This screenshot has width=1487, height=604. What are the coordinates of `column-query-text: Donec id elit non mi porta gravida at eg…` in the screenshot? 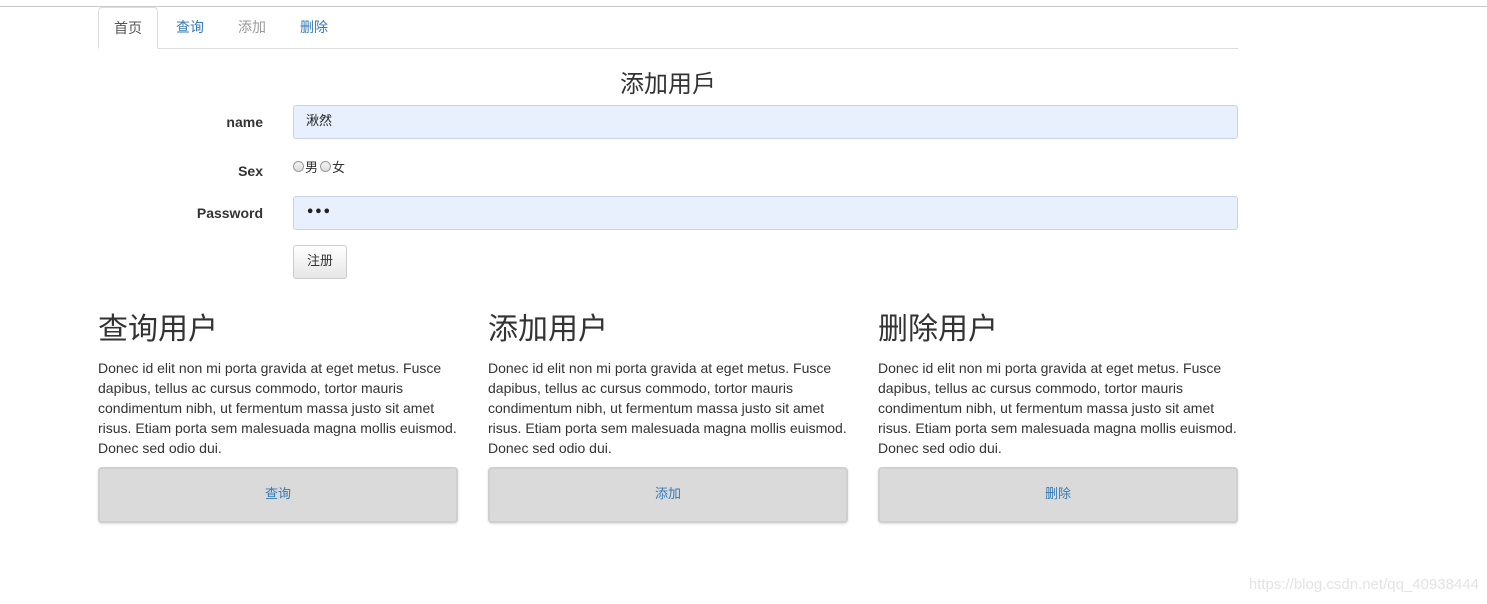 It's located at (277, 408).